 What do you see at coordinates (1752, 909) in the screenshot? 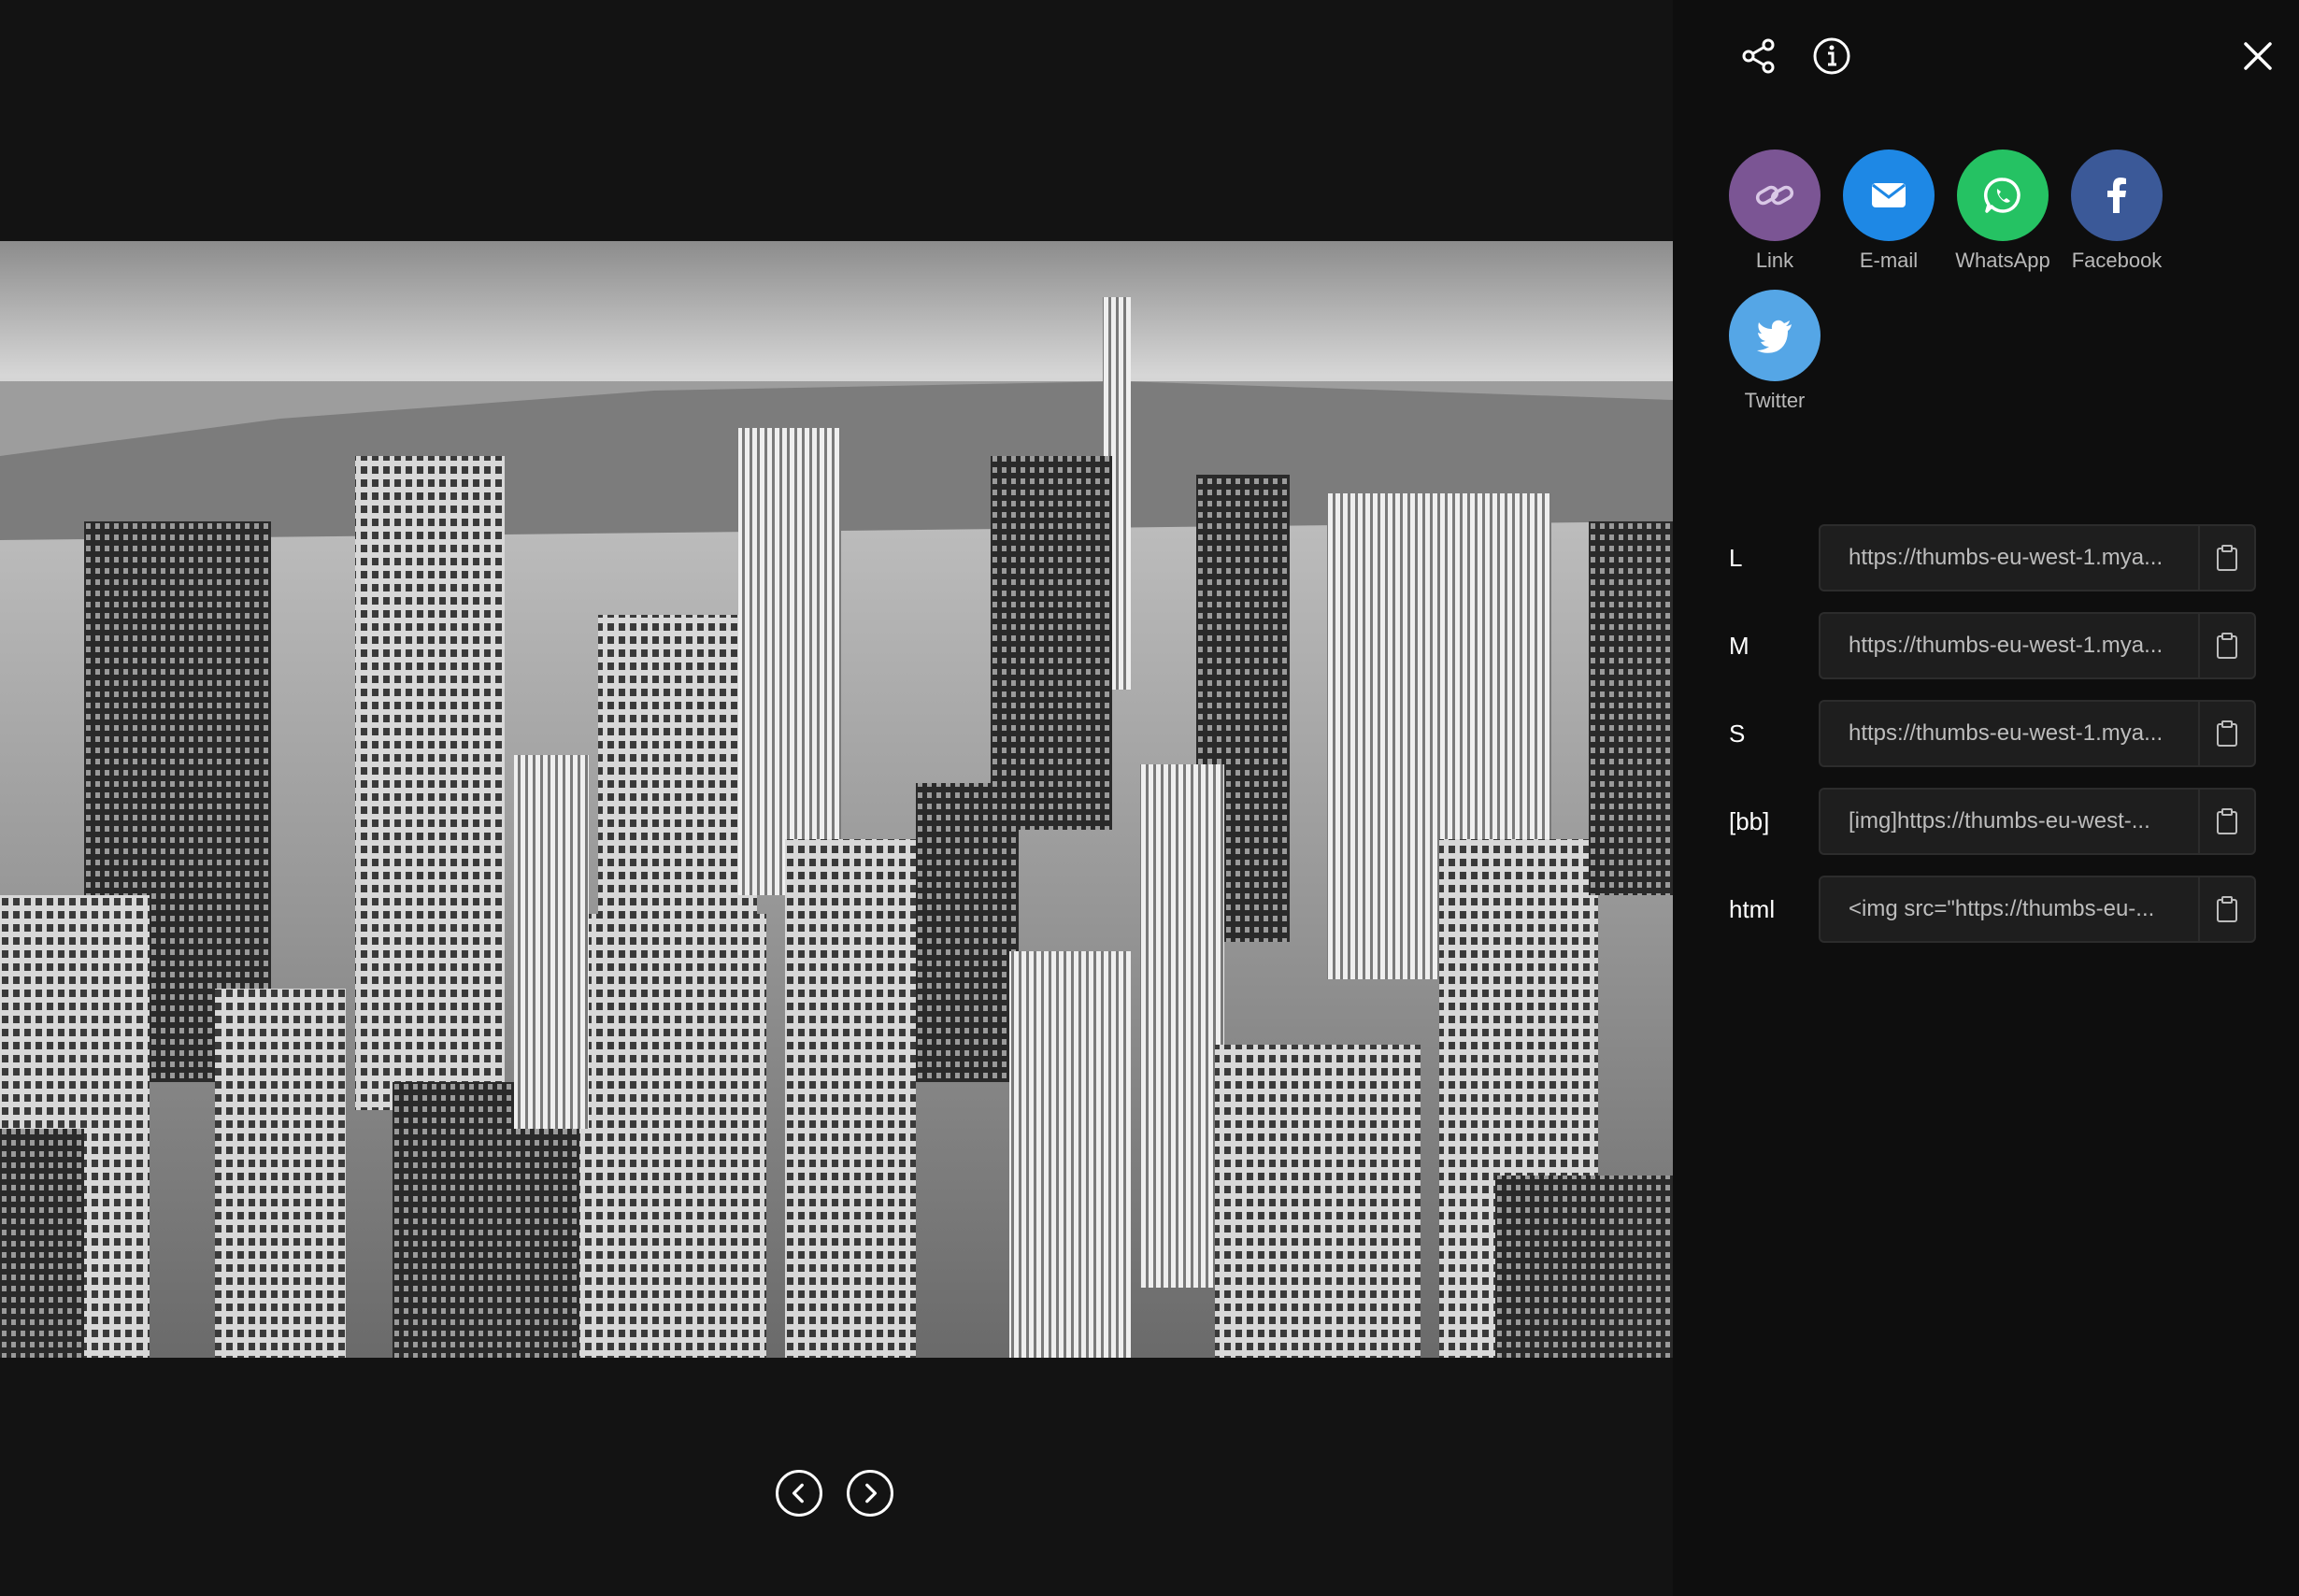
I see `embed-row-label: html` at bounding box center [1752, 909].